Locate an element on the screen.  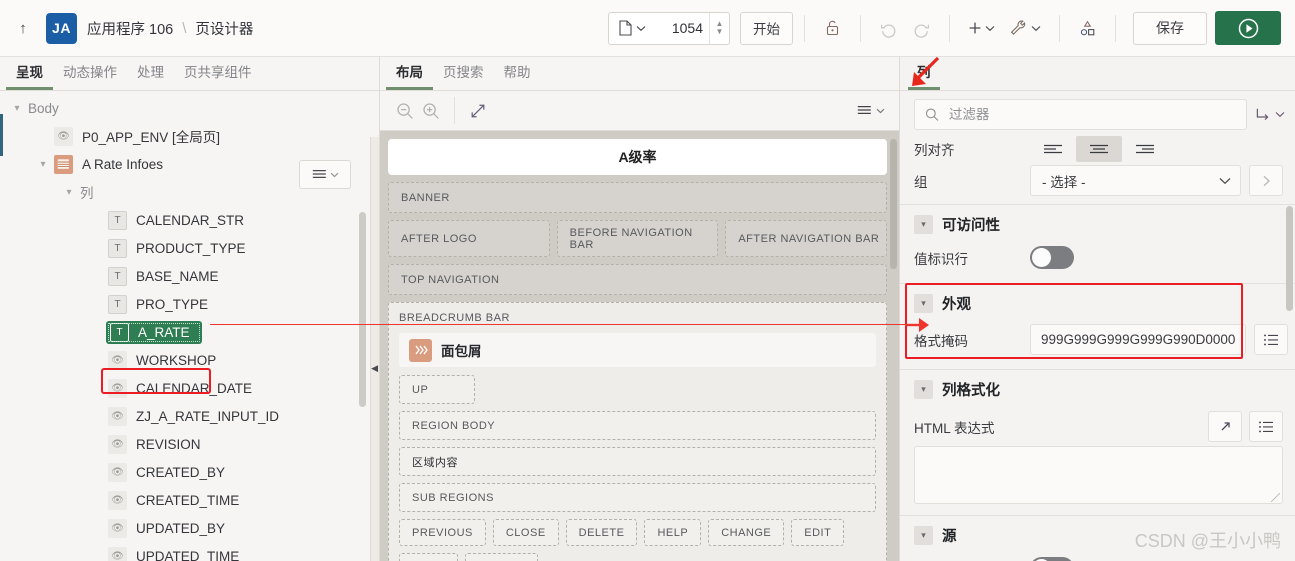
canvas-page-title: A级率 is located at coordinates (637, 157).